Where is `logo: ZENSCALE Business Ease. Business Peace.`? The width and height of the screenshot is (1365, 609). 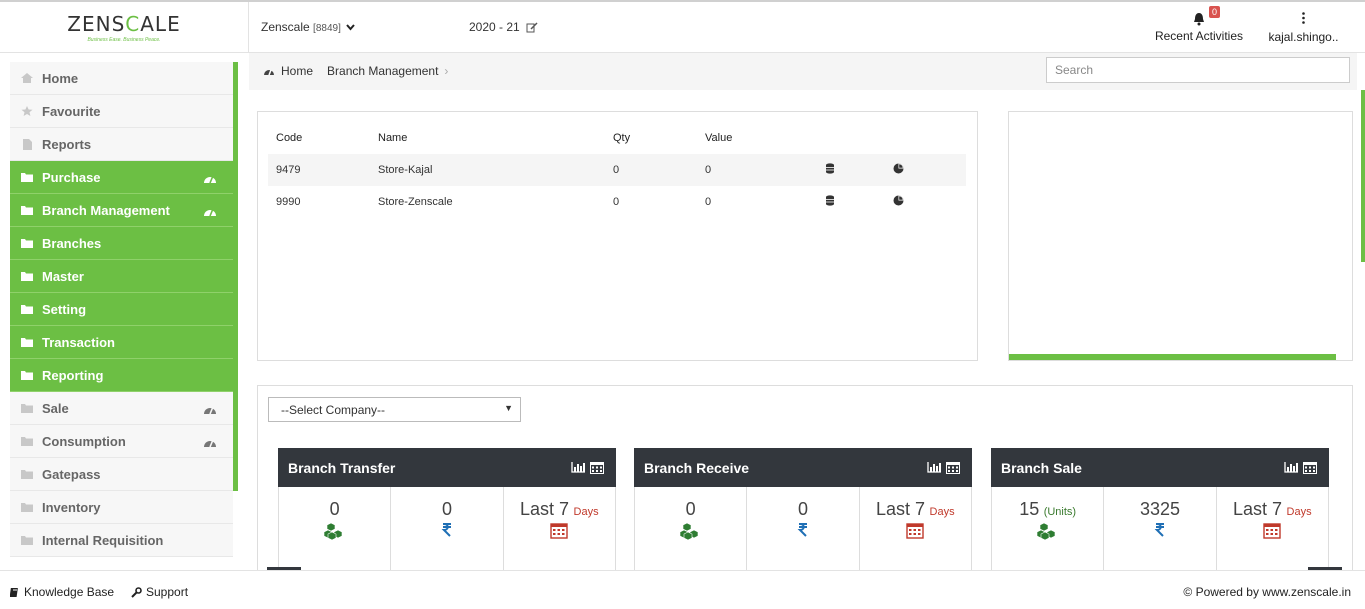
logo: ZENSCALE Business Ease. Business Peace. is located at coordinates (124, 27).